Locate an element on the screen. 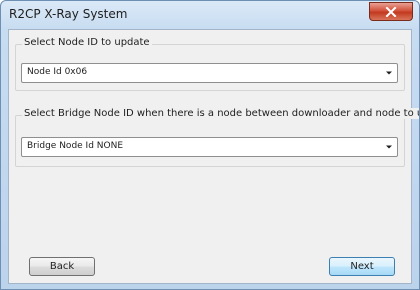 The image size is (420, 290). bridge-node-id-selected-value: Bridge Node Id NONE is located at coordinates (75, 146).